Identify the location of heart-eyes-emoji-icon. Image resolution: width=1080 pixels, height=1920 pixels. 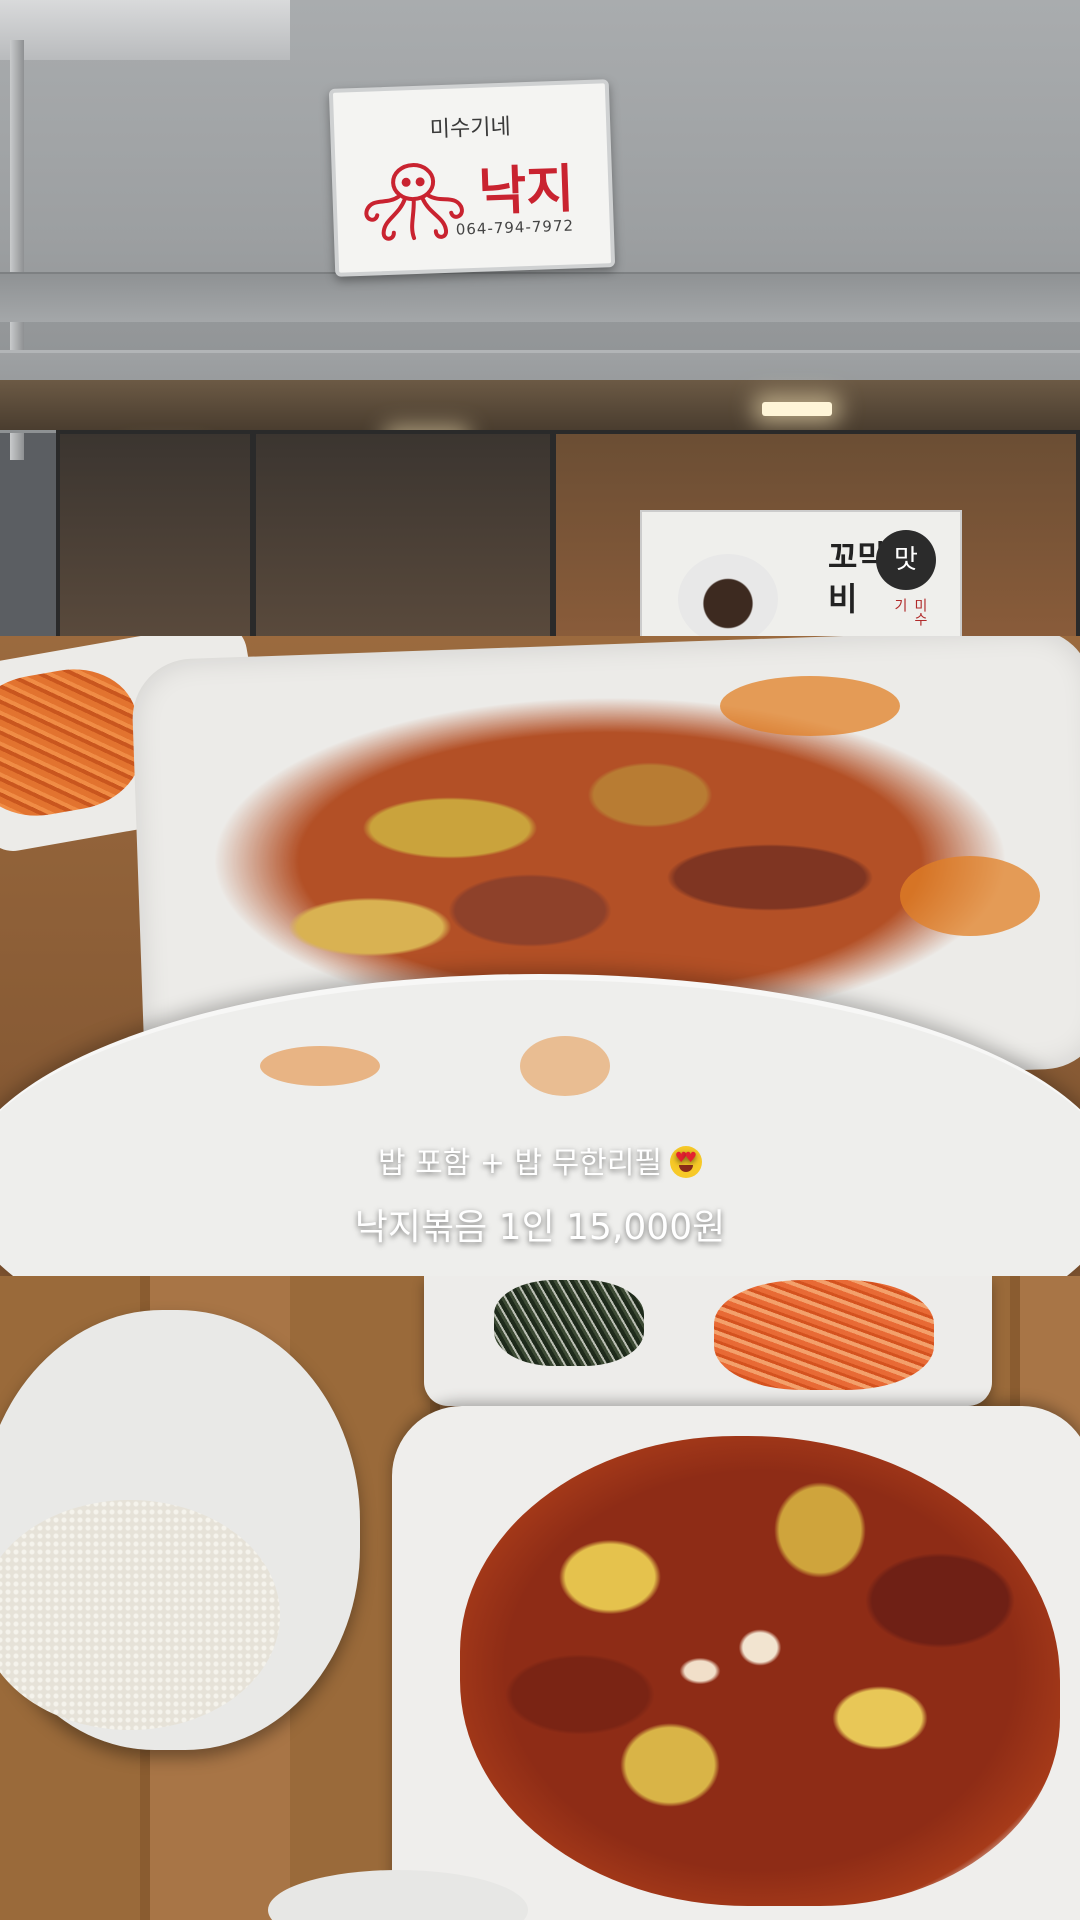
(686, 1162).